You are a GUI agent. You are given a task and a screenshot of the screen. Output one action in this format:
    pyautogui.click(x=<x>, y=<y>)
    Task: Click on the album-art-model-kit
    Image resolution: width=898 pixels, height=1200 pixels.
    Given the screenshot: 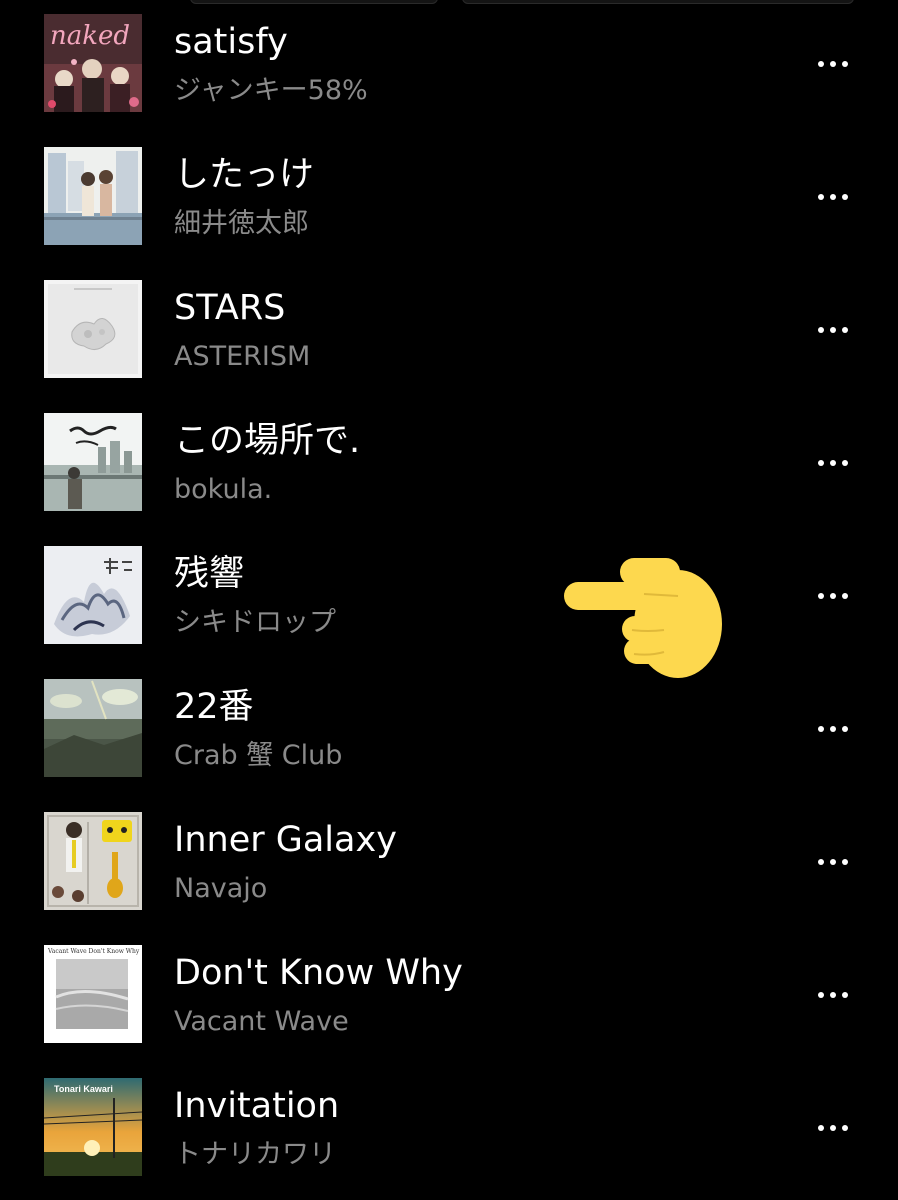 What is the action you would take?
    pyautogui.click(x=93, y=861)
    